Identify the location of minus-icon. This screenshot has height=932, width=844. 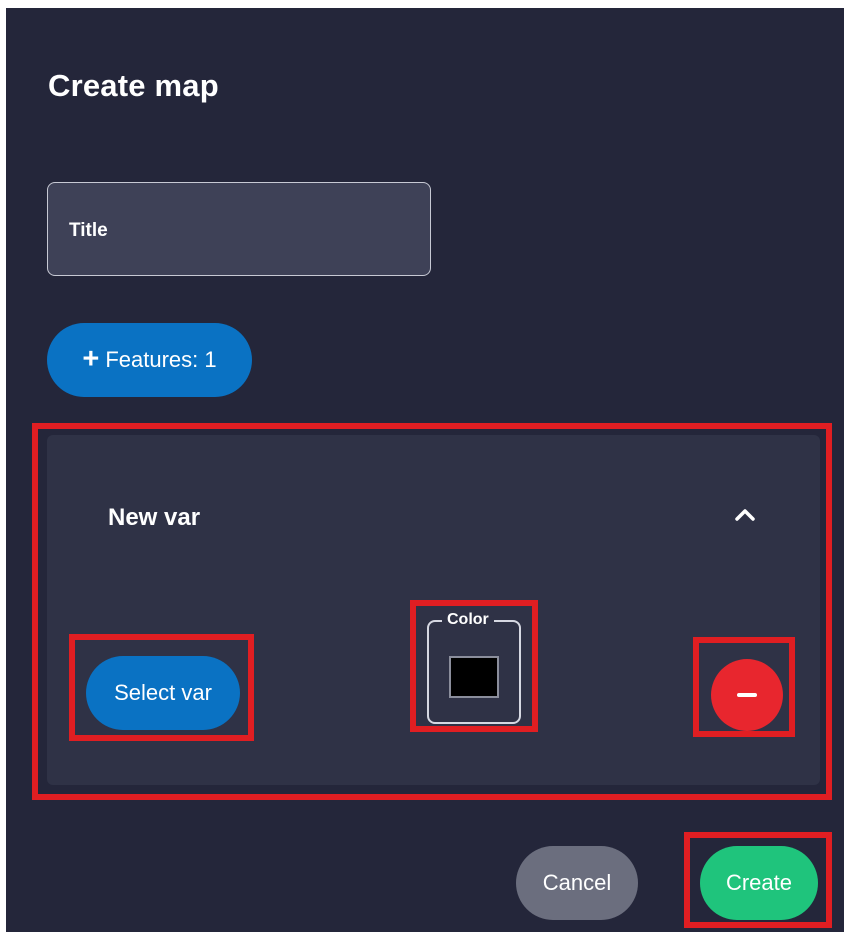
(747, 695).